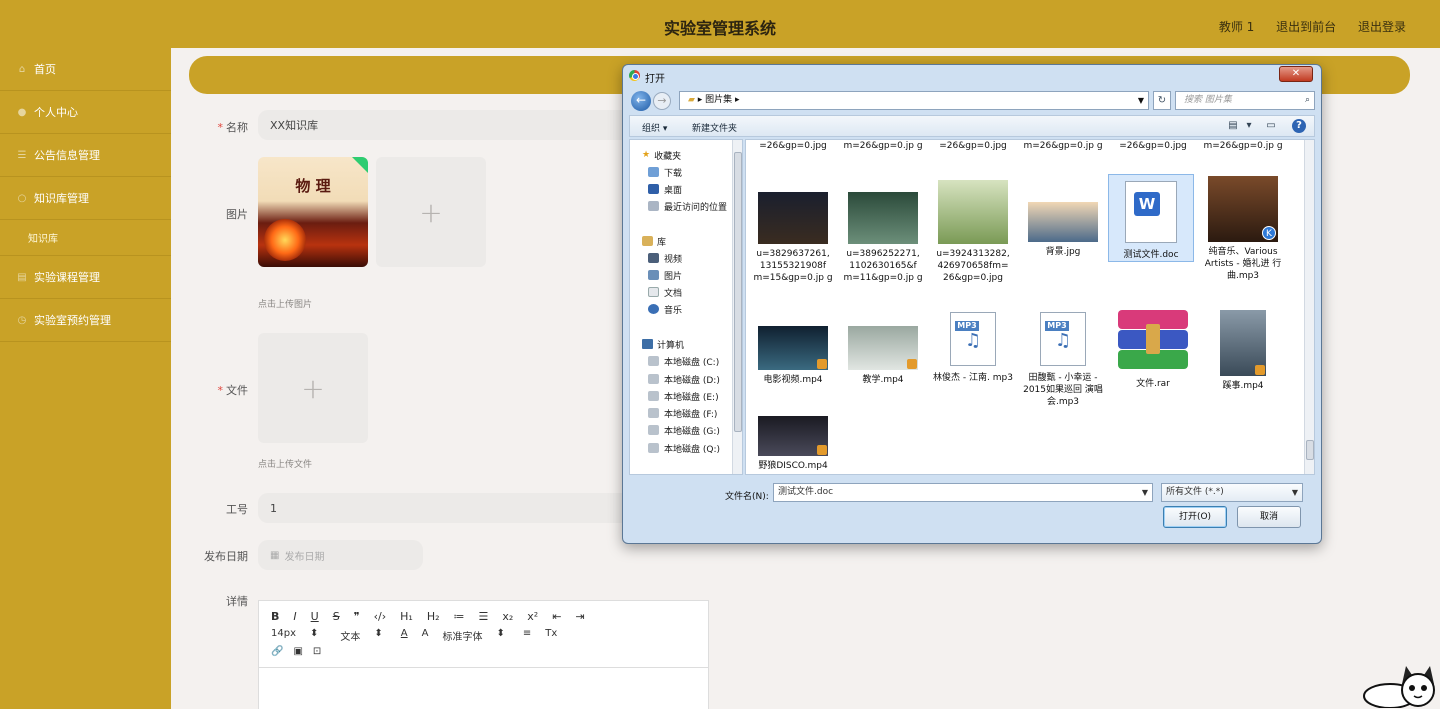  Describe the element at coordinates (665, 189) in the screenshot. I see `nav-item-desktop: 桌面` at that location.